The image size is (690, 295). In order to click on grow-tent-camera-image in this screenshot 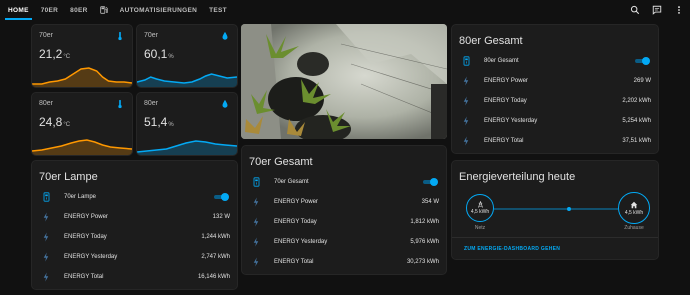, I will do `click(344, 81)`.